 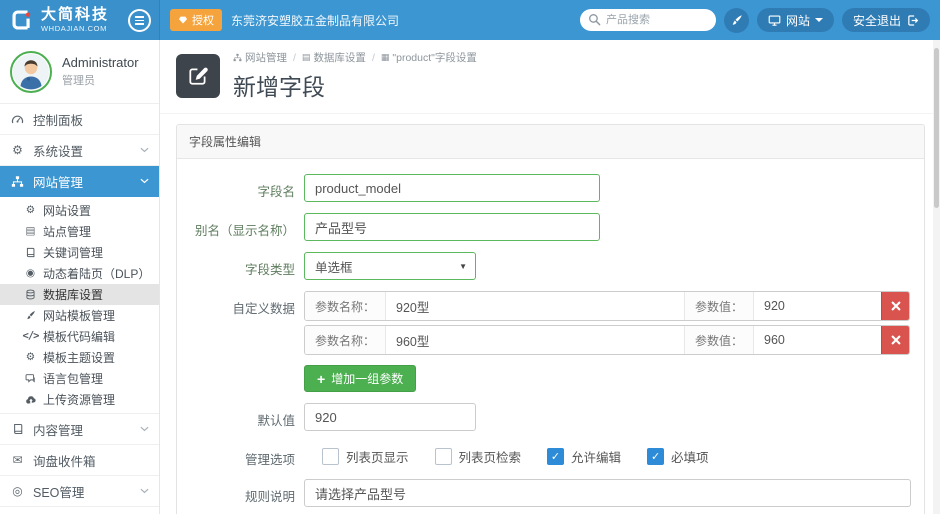 I want to click on navbar-left-group: 授权 东莞济安塑胶五金制品有限公司, so click(x=284, y=20).